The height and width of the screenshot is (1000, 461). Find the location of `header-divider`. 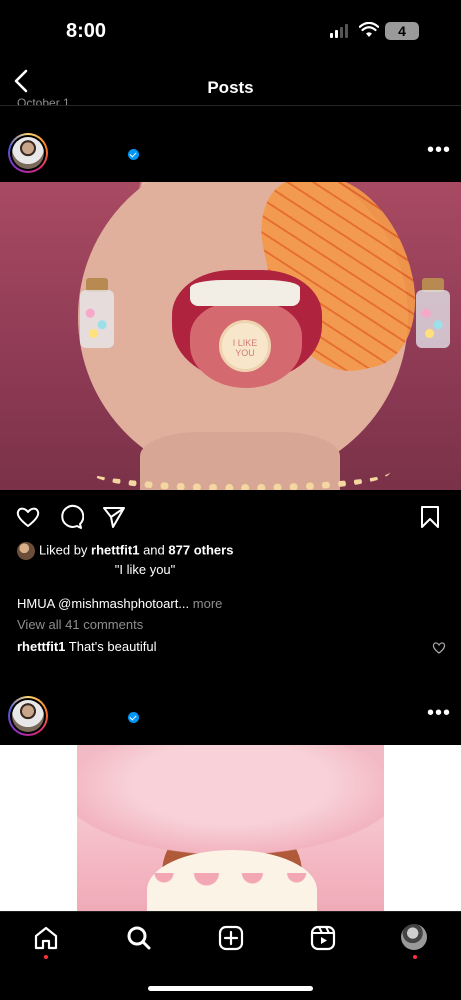

header-divider is located at coordinates (230, 105).